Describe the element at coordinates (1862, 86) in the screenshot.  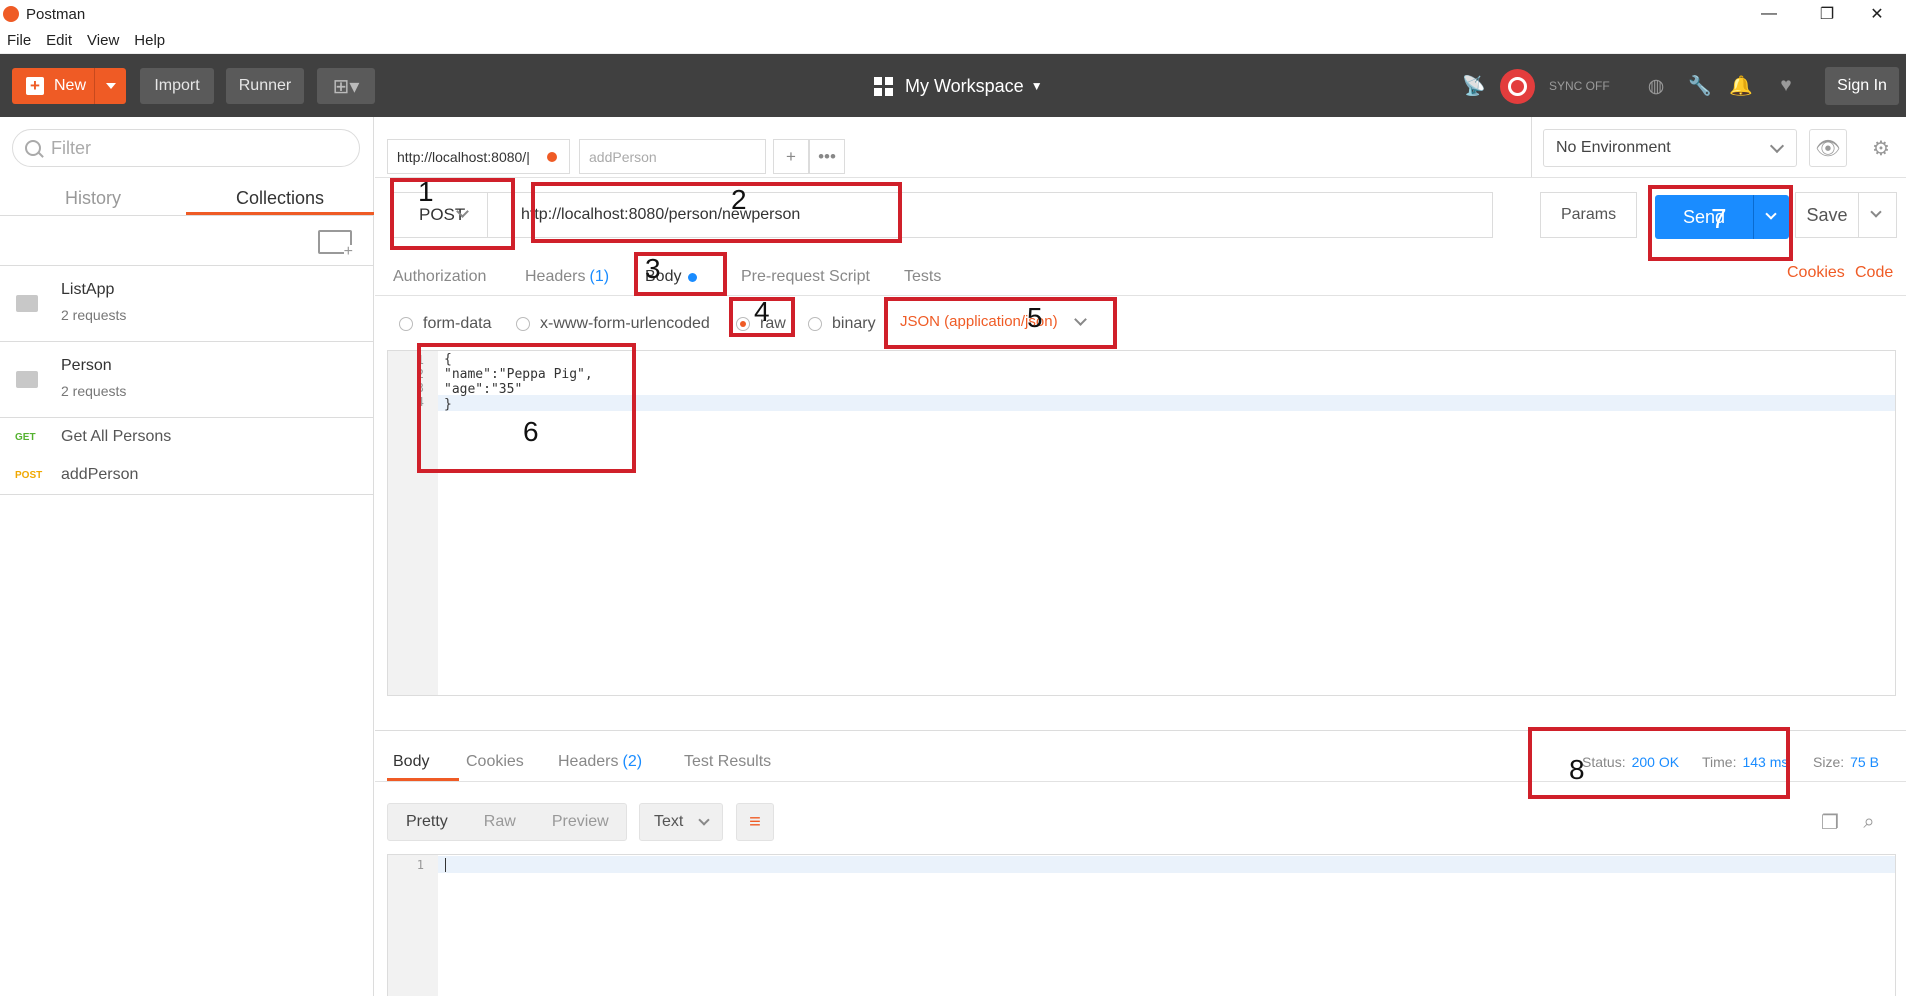
I see `sign-in-button: Sign In` at that location.